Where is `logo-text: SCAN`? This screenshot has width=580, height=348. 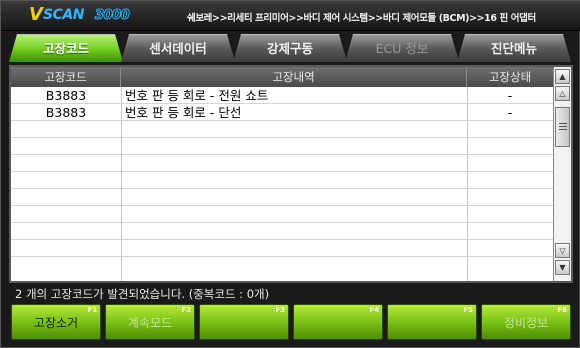 logo-text: SCAN is located at coordinates (63, 15).